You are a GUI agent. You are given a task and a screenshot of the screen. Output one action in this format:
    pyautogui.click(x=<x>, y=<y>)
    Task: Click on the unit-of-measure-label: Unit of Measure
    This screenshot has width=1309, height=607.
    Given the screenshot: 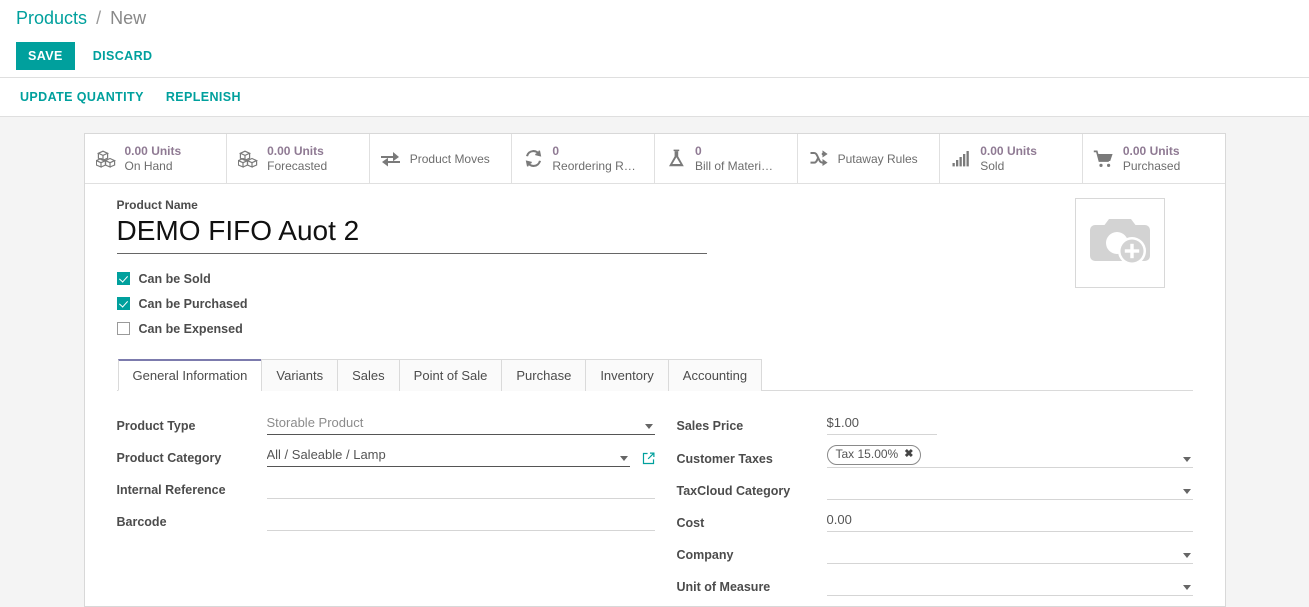 What is the action you would take?
    pyautogui.click(x=723, y=587)
    